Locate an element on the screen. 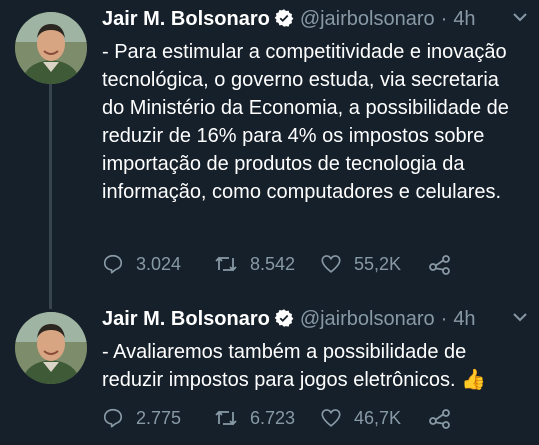  reply-button: 2.775 is located at coordinates (141, 418).